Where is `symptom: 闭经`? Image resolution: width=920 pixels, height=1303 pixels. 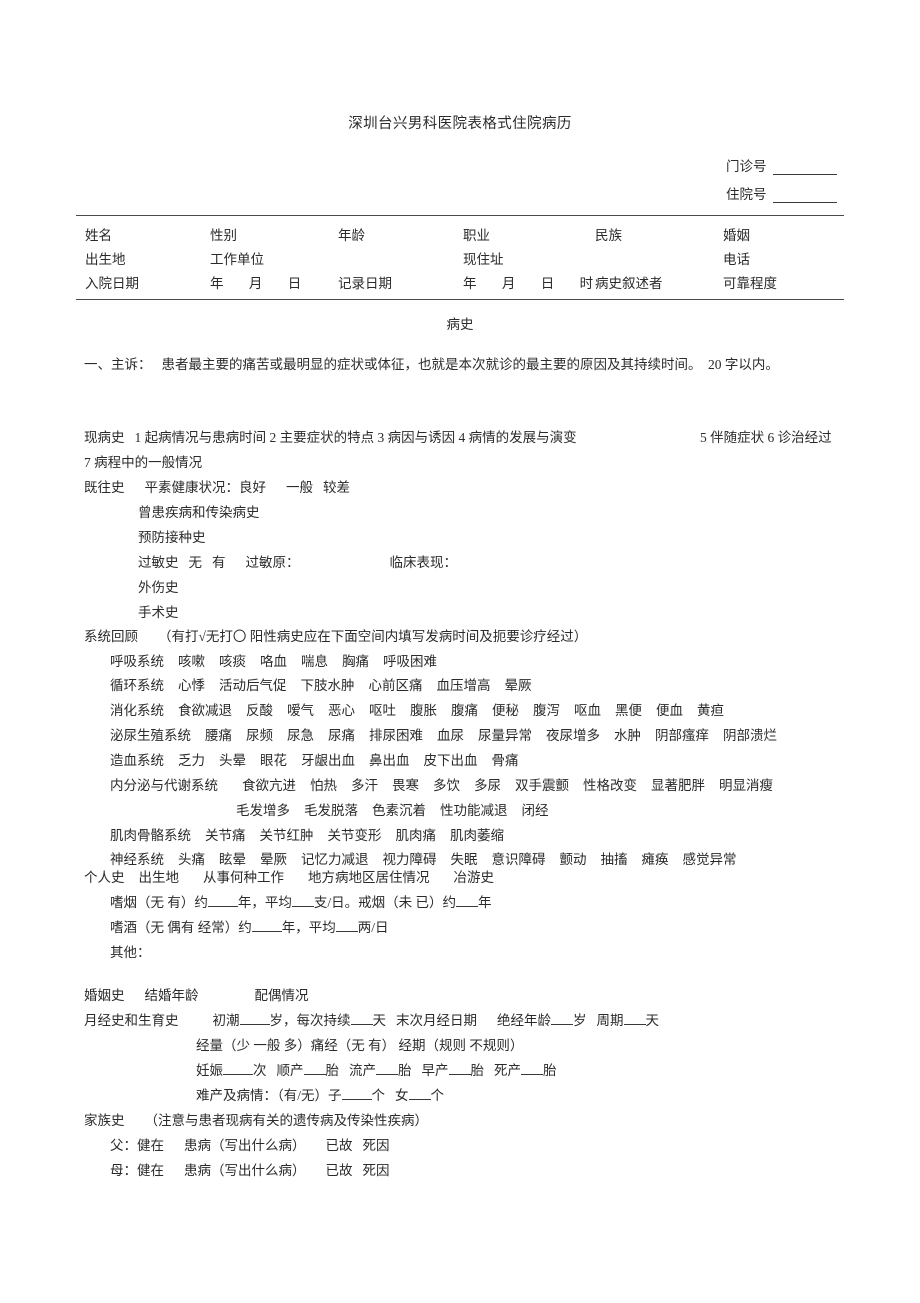 symptom: 闭经 is located at coordinates (535, 810).